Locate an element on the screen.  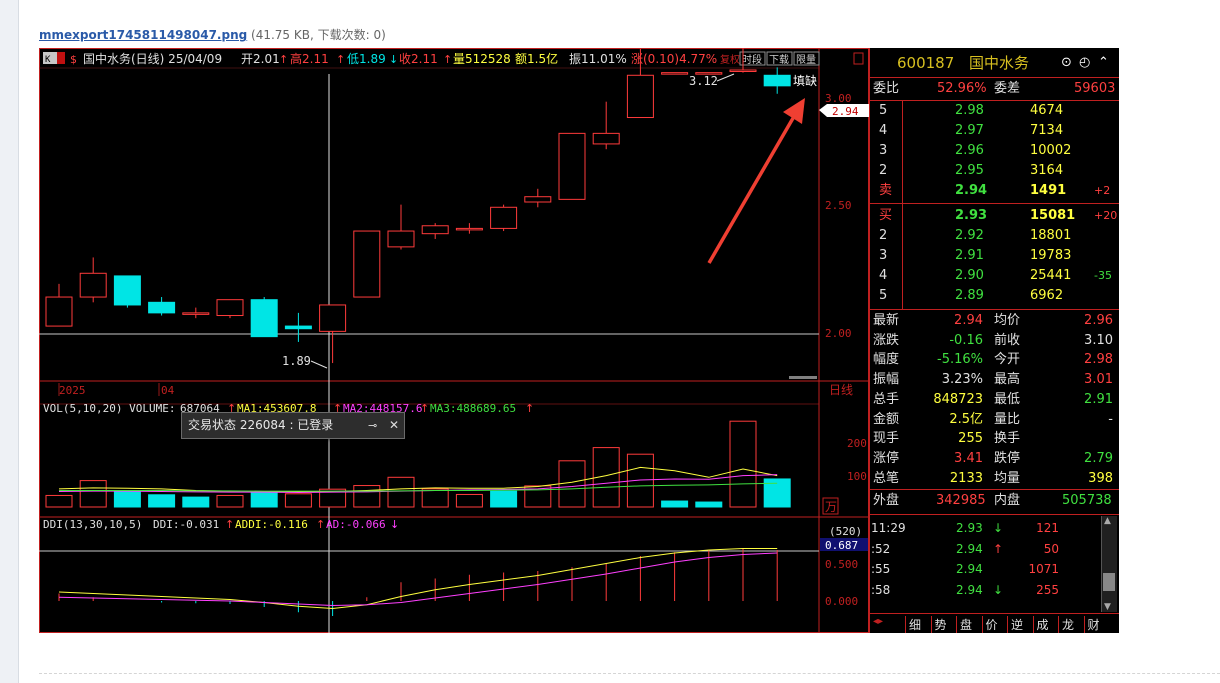
book-price: 2.91 is located at coordinates (969, 255).